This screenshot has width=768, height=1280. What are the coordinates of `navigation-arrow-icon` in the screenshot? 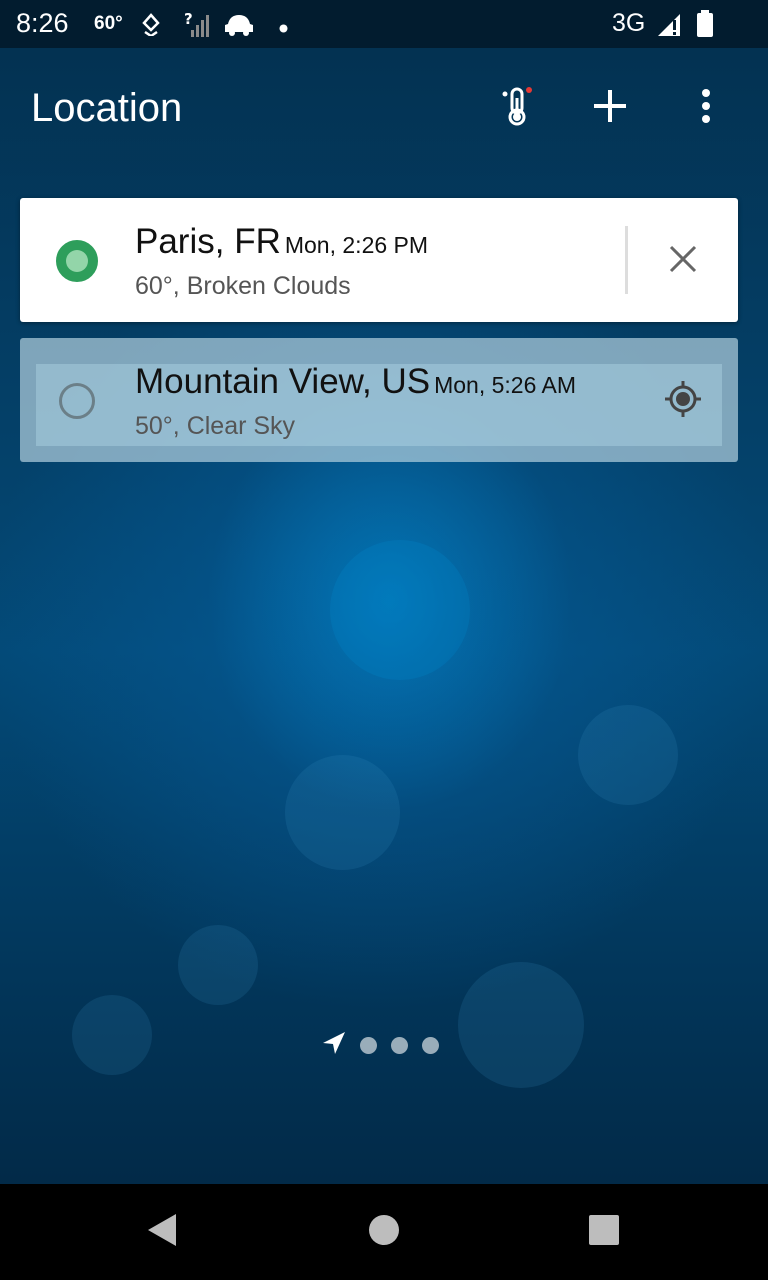 It's located at (334, 1045).